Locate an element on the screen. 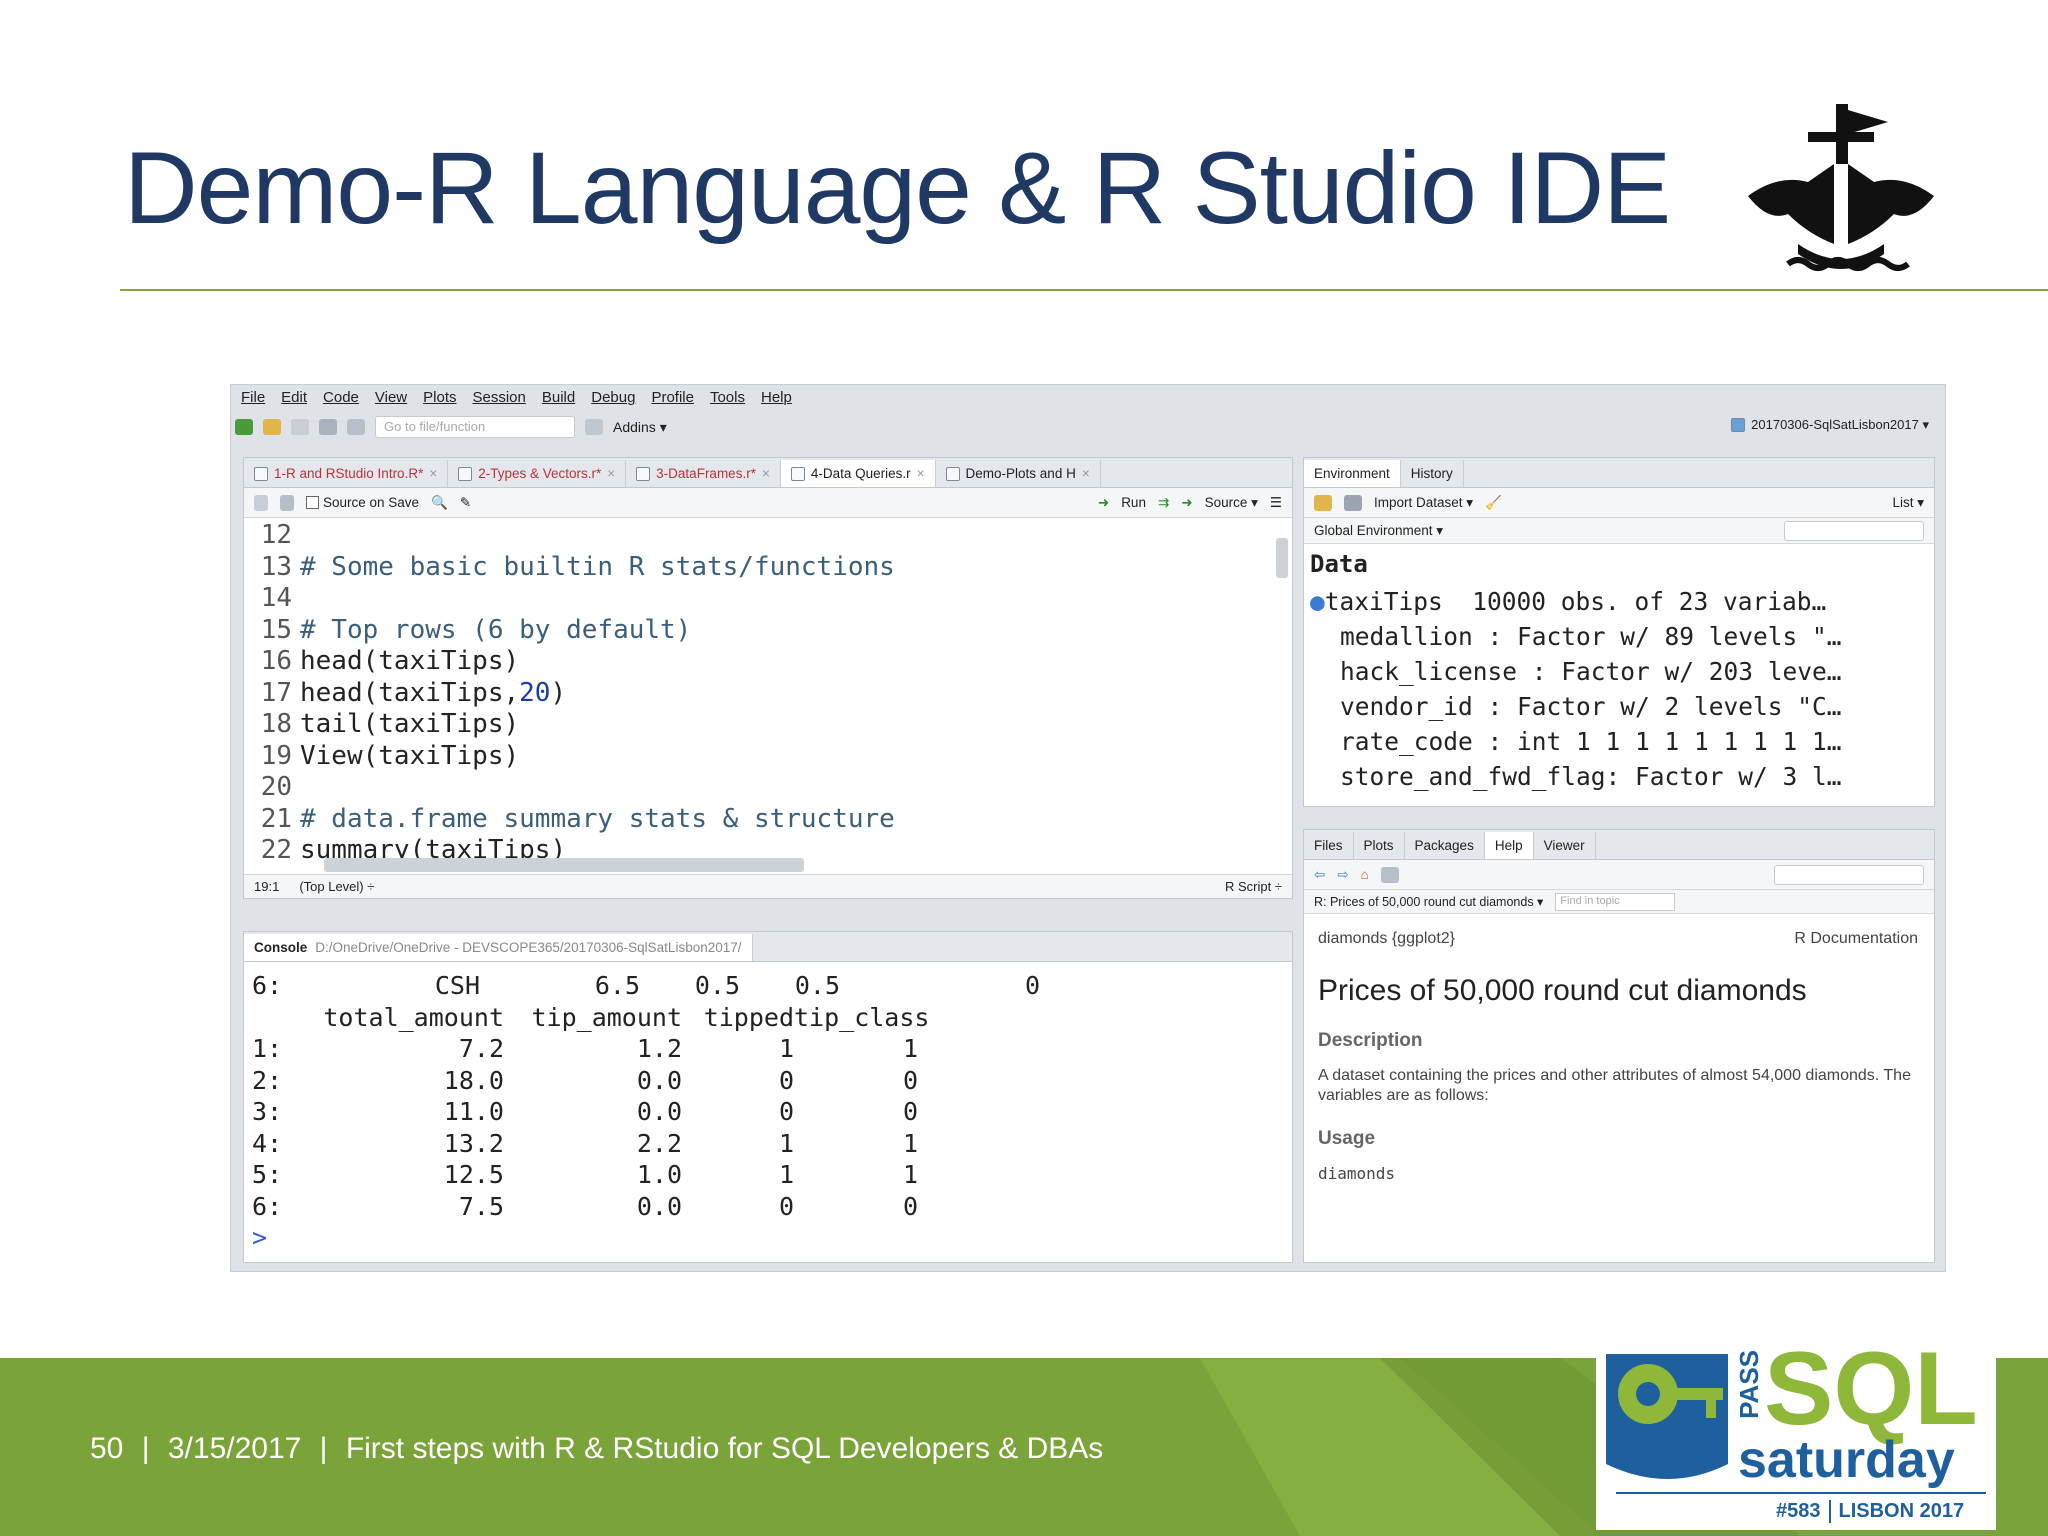  menu-item-view: View is located at coordinates (391, 400).